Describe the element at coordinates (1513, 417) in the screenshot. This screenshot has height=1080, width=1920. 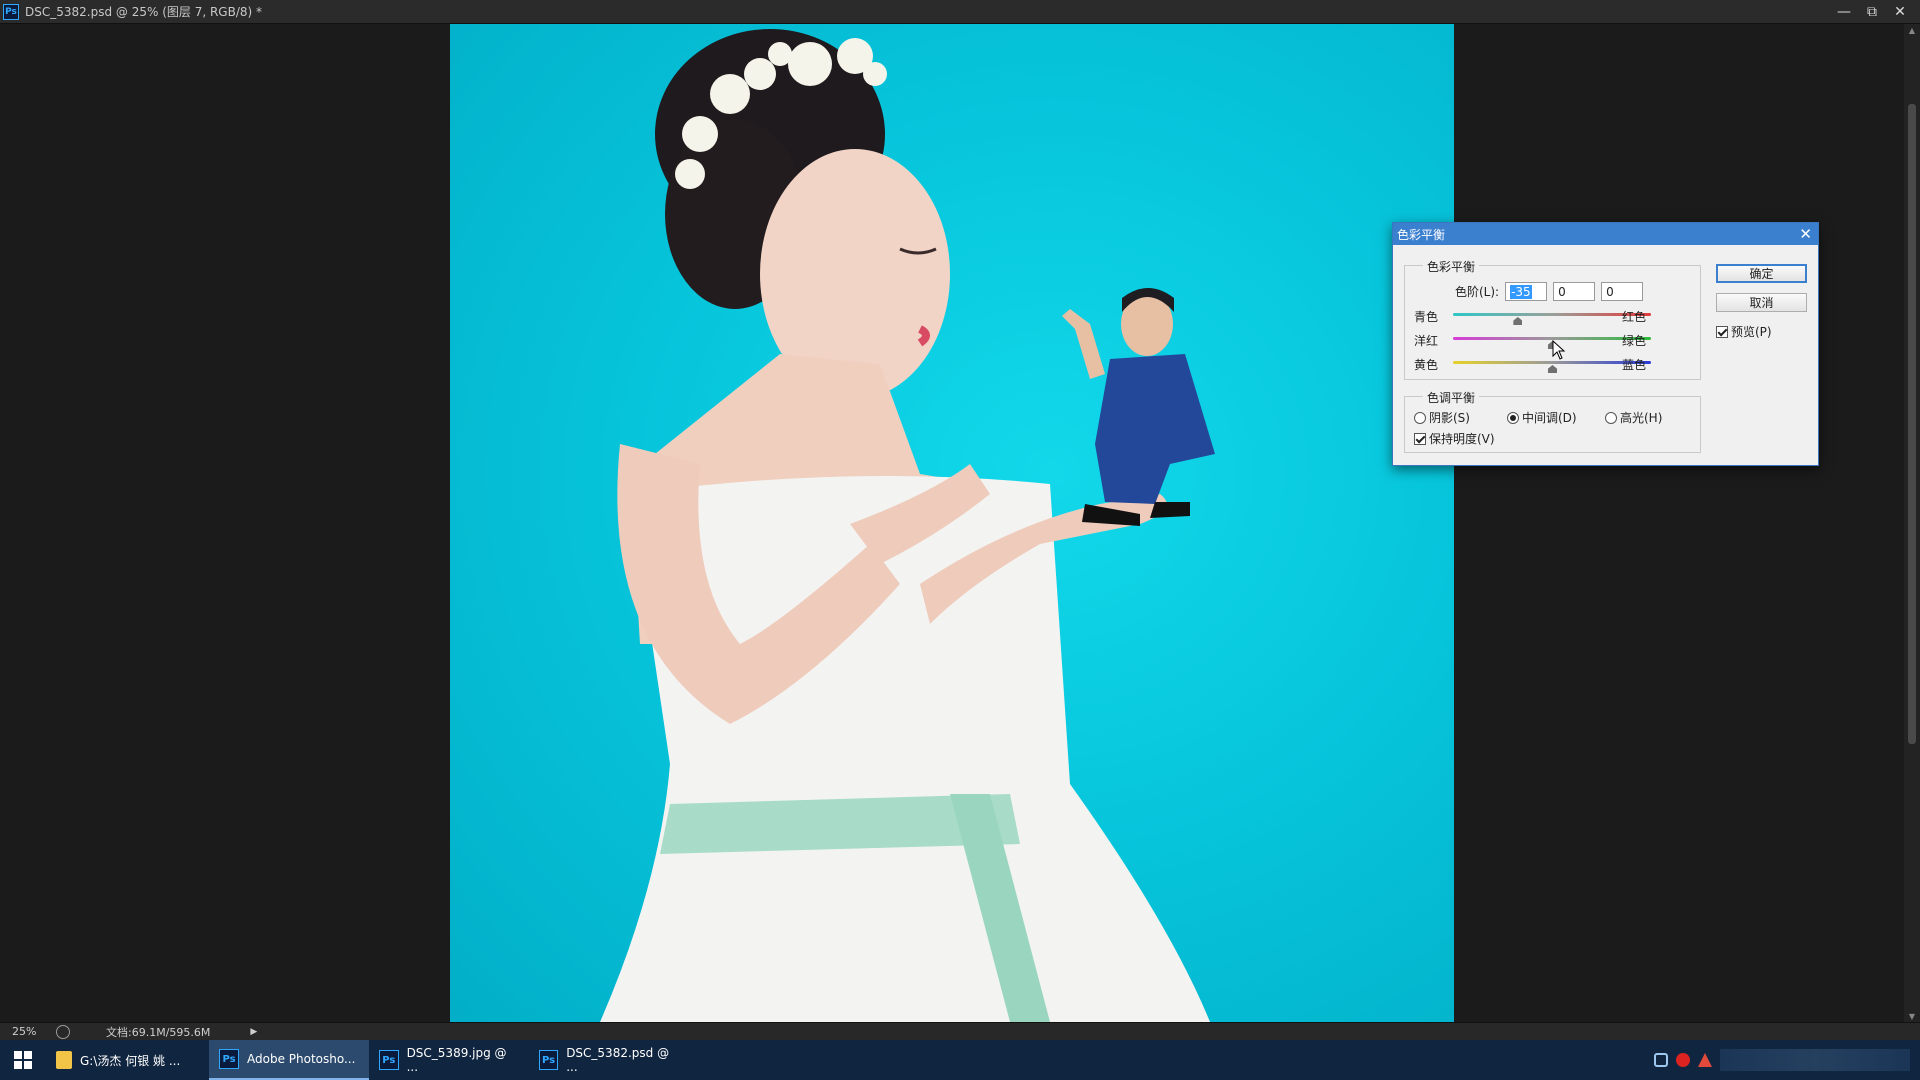
I see `midtones-radio` at that location.